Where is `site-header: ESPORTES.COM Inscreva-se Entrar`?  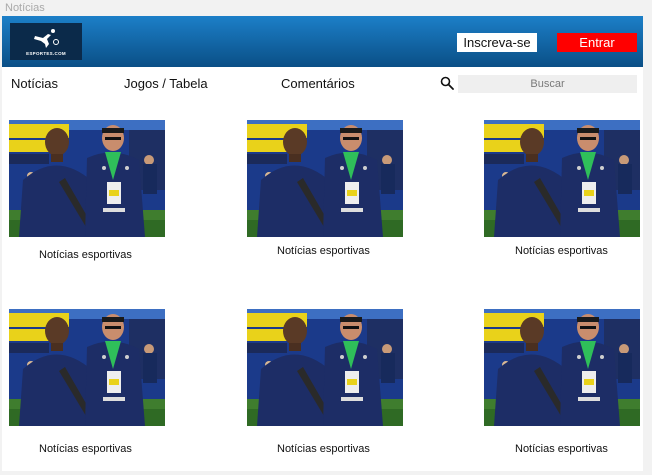
site-header: ESPORTES.COM Inscreva-se Entrar is located at coordinates (322, 41).